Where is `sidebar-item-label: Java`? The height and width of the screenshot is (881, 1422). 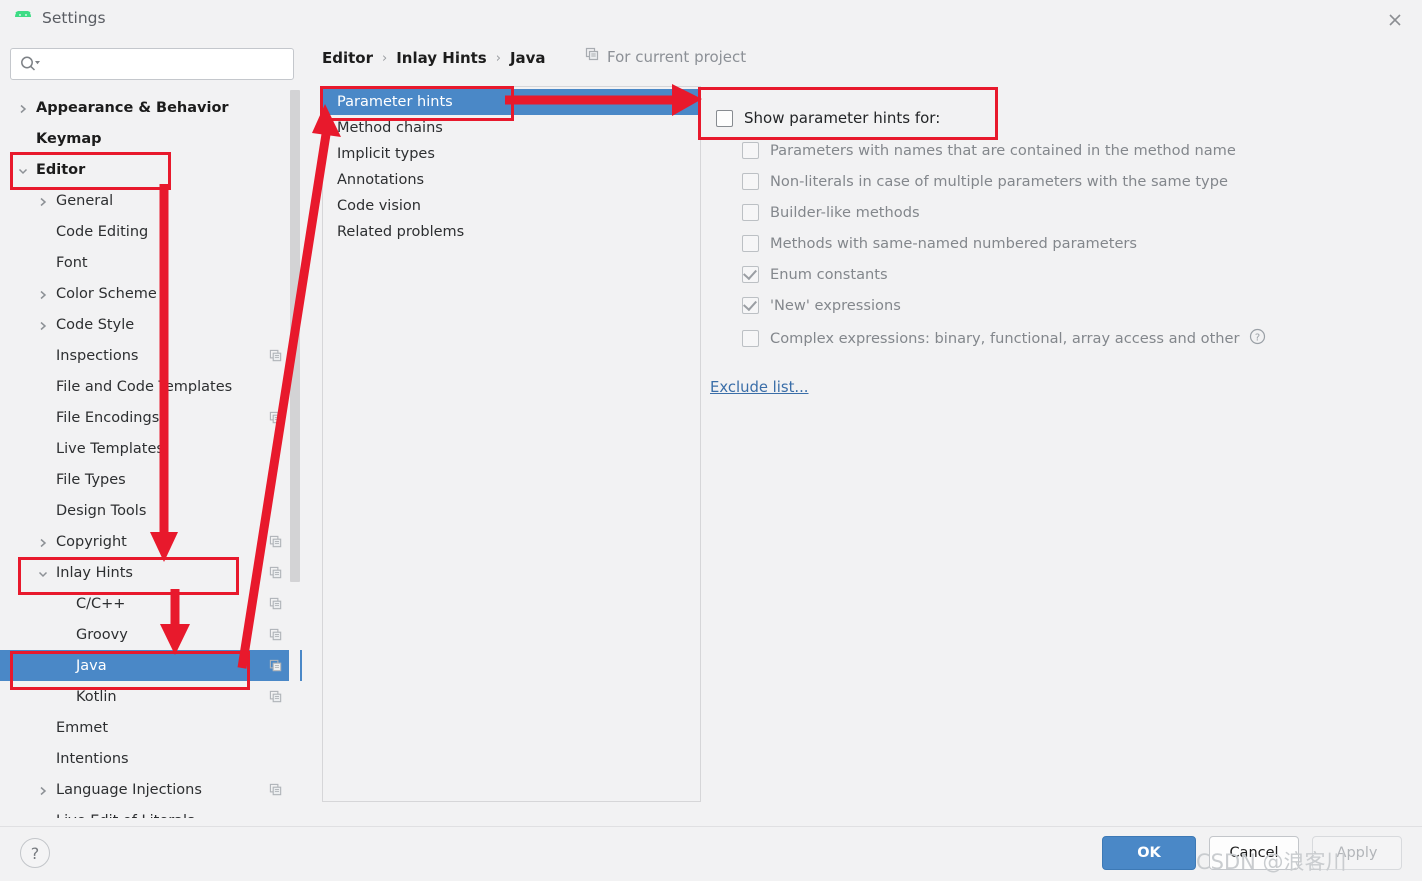
sidebar-item-label: Java is located at coordinates (91, 665).